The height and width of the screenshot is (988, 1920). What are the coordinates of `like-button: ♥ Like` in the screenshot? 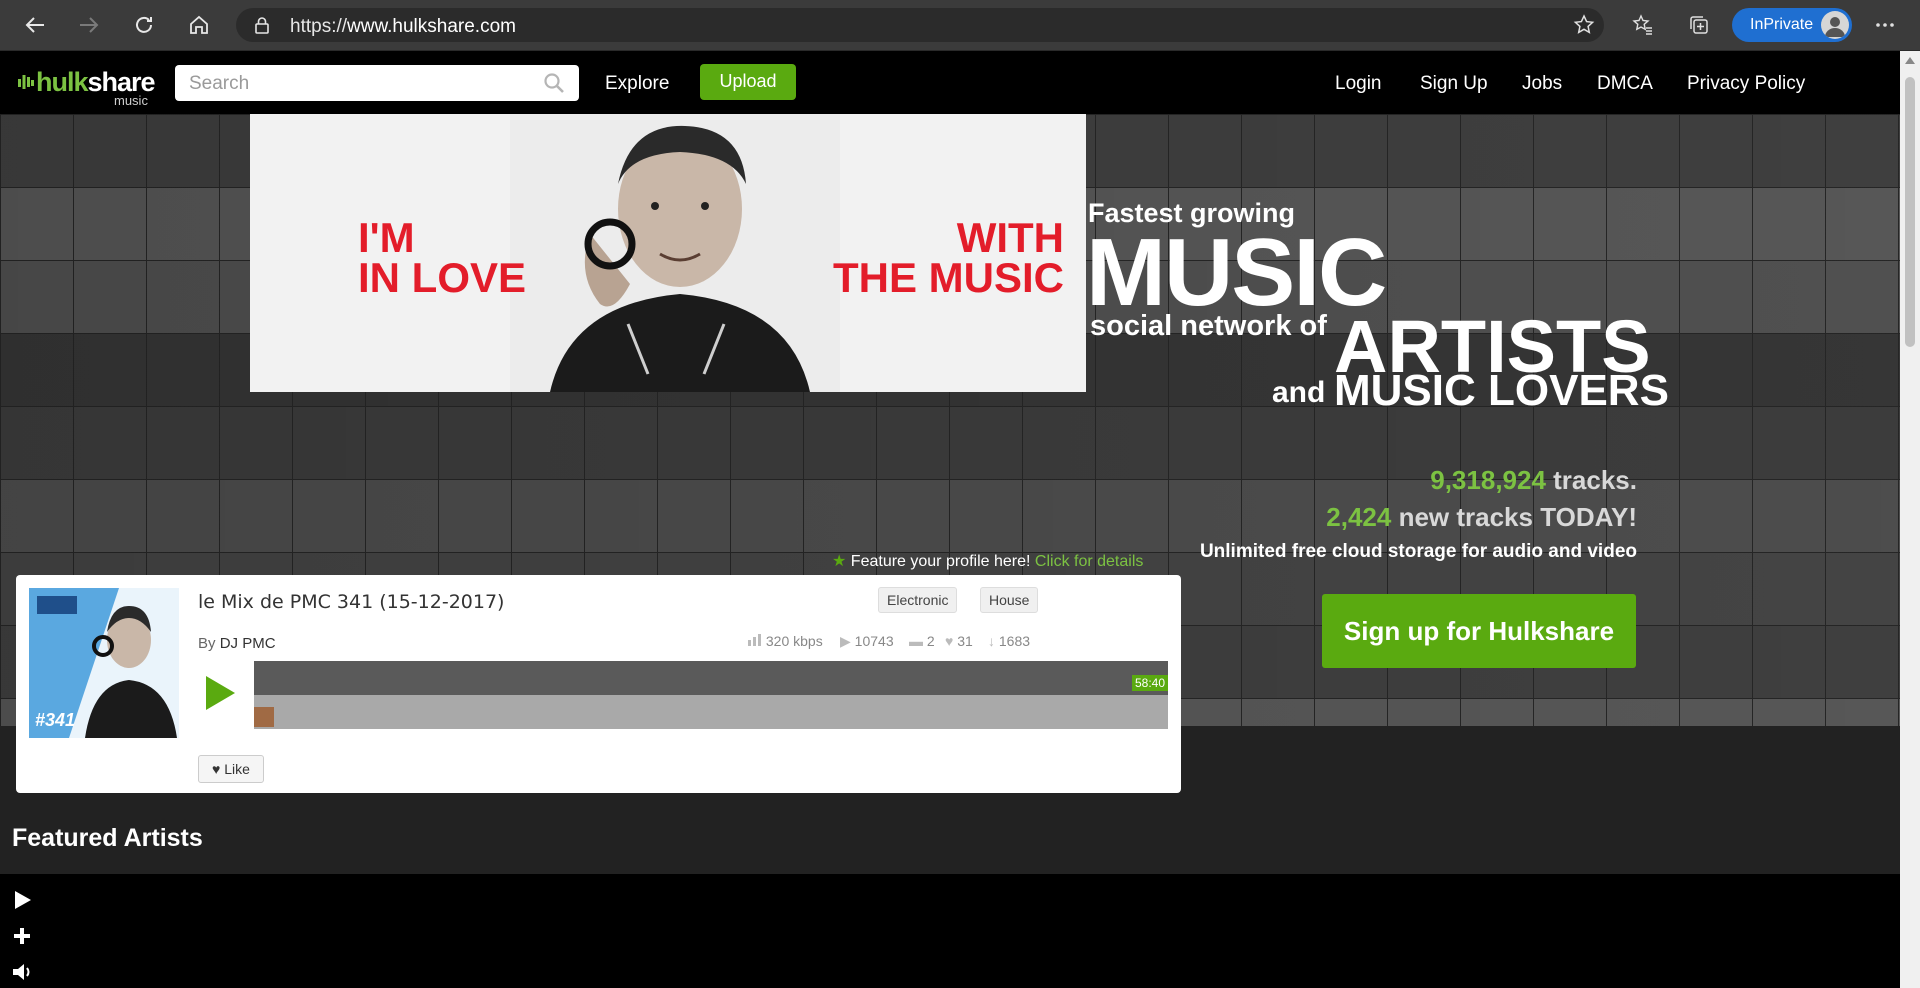 It's located at (231, 769).